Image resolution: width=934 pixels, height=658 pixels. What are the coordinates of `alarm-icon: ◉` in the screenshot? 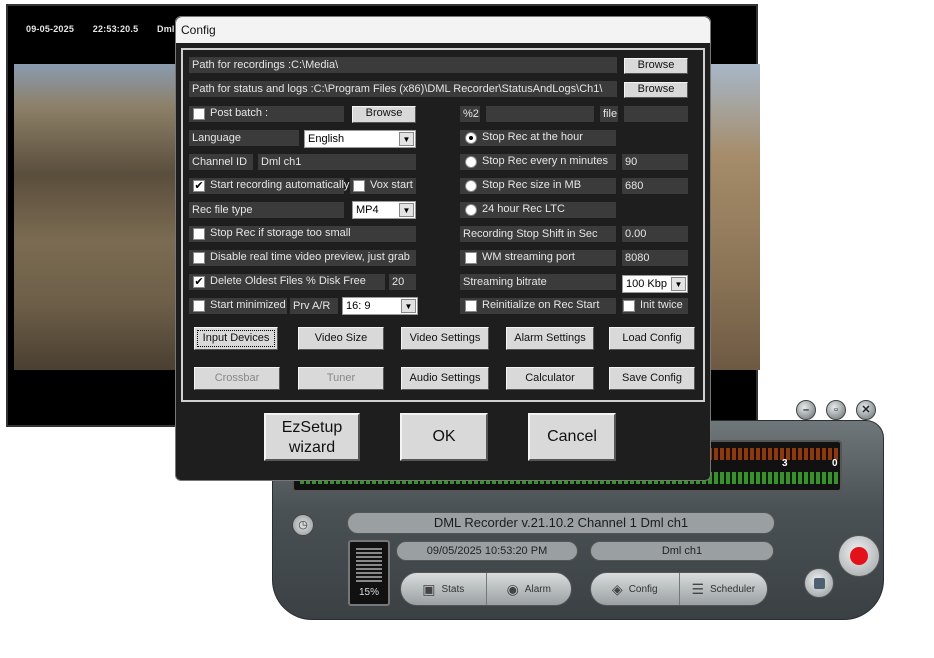 It's located at (512, 588).